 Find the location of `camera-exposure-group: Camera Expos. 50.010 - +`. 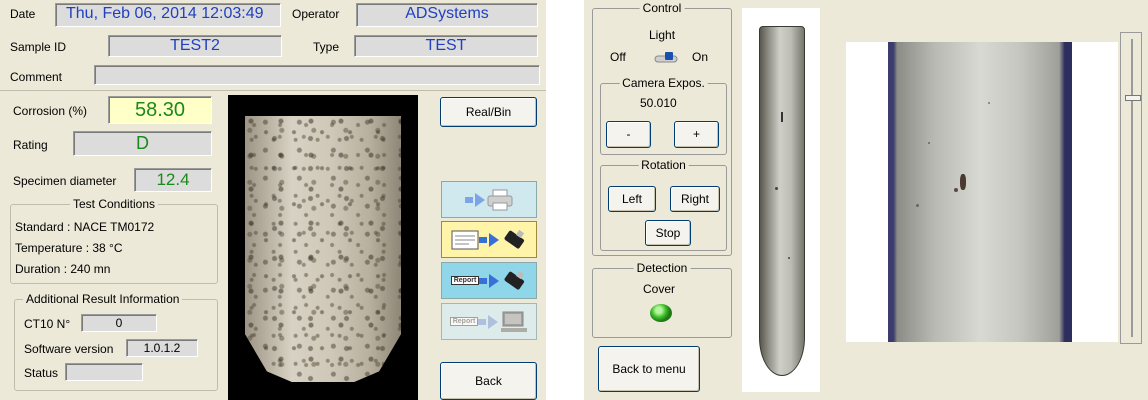

camera-exposure-group: Camera Expos. 50.010 - + is located at coordinates (663, 115).